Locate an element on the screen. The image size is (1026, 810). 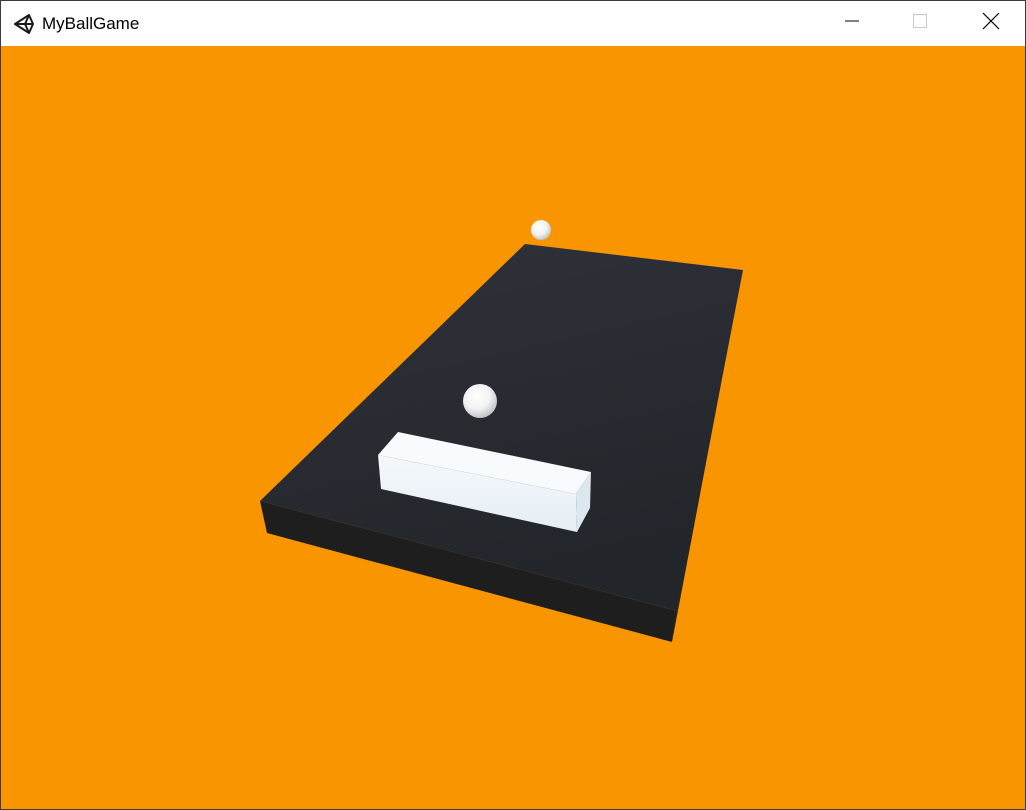
minimize-icon is located at coordinates (852, 23).